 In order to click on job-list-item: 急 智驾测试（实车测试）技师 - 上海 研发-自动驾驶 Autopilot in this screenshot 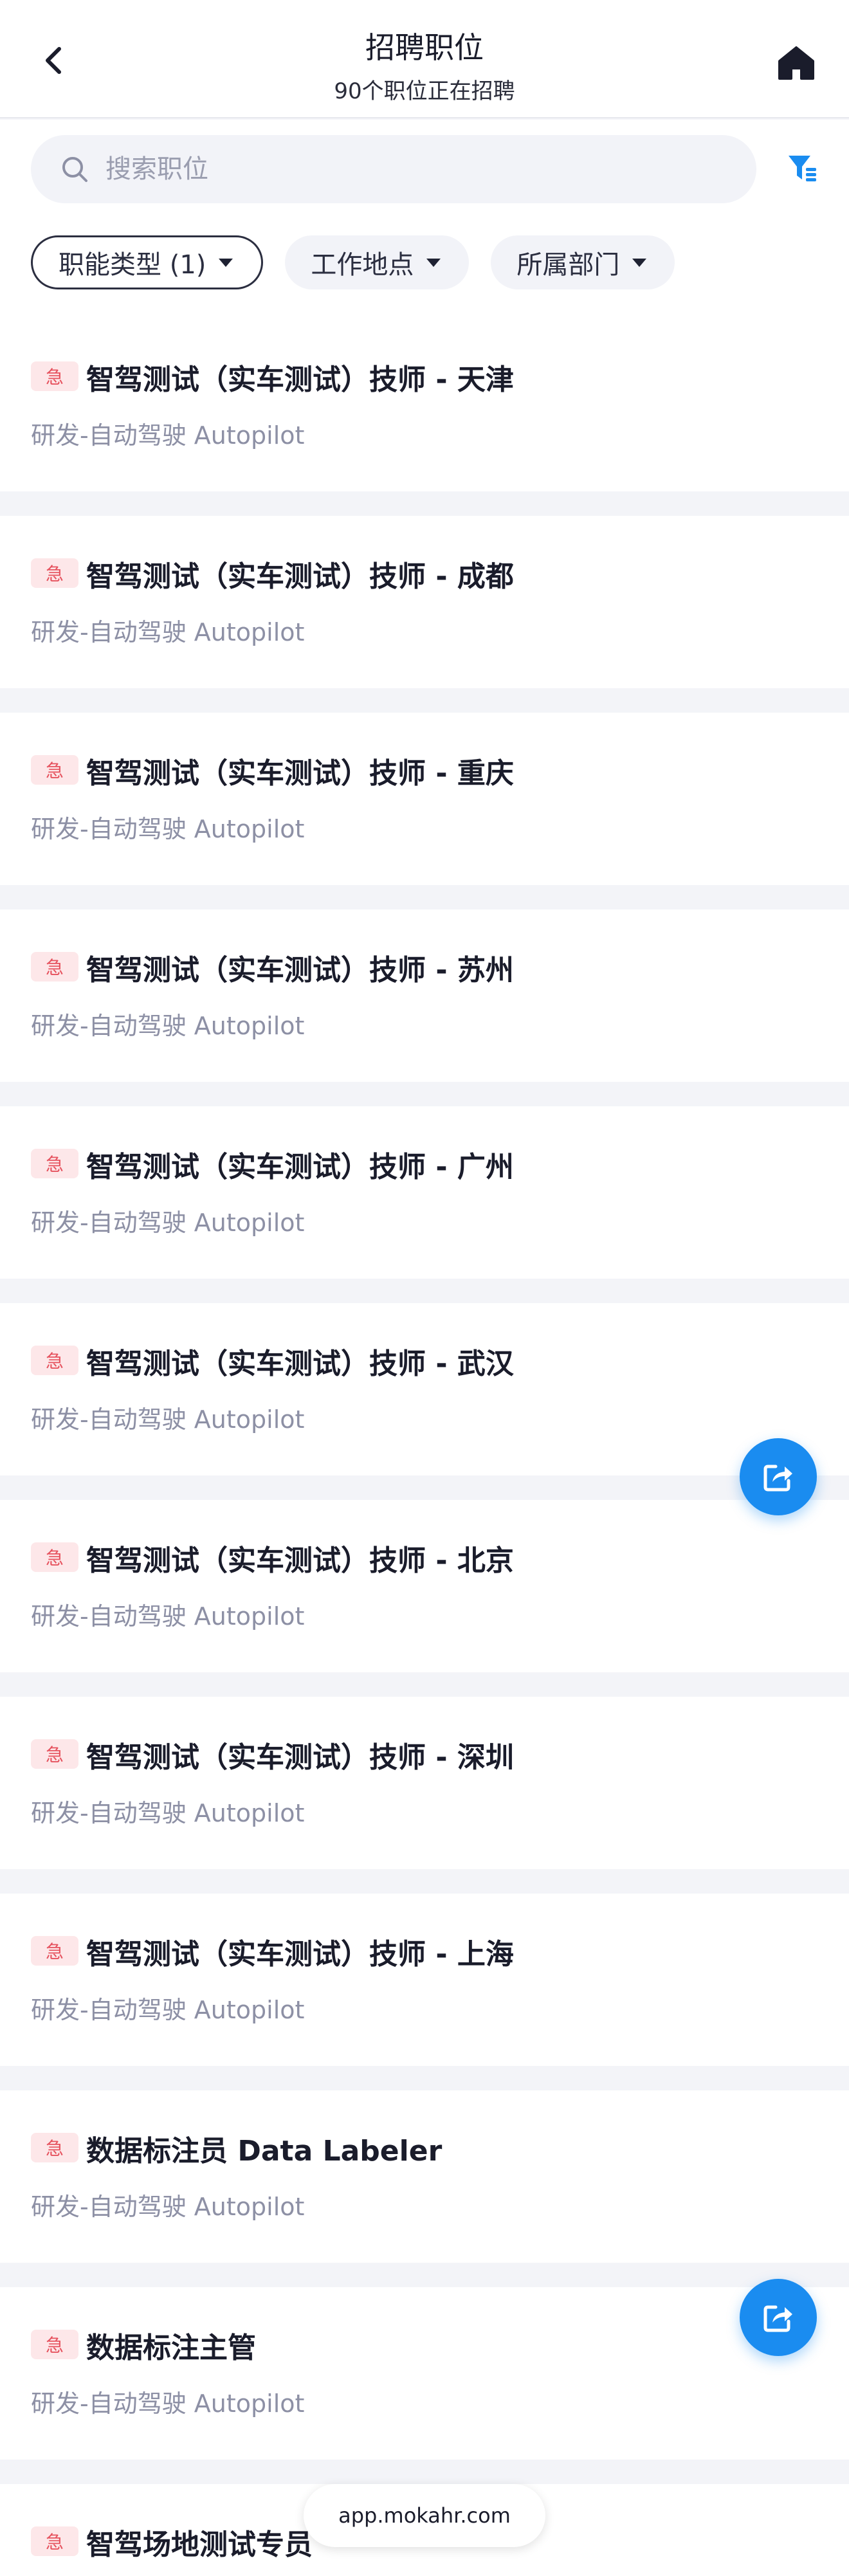, I will do `click(424, 1980)`.